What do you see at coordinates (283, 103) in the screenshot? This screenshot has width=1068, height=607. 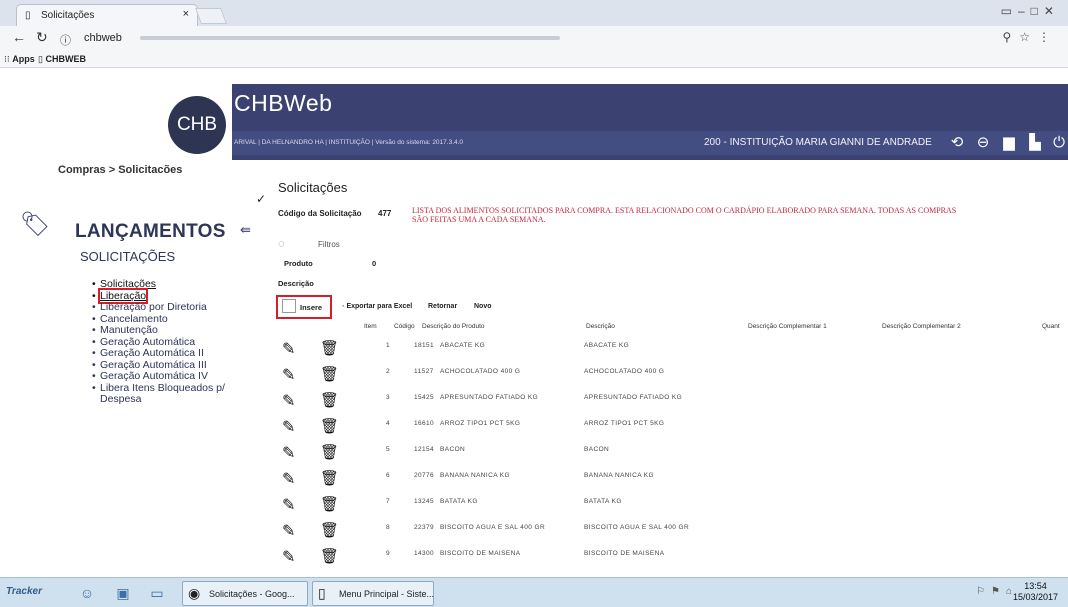 I see `app-brand: CHBWeb` at bounding box center [283, 103].